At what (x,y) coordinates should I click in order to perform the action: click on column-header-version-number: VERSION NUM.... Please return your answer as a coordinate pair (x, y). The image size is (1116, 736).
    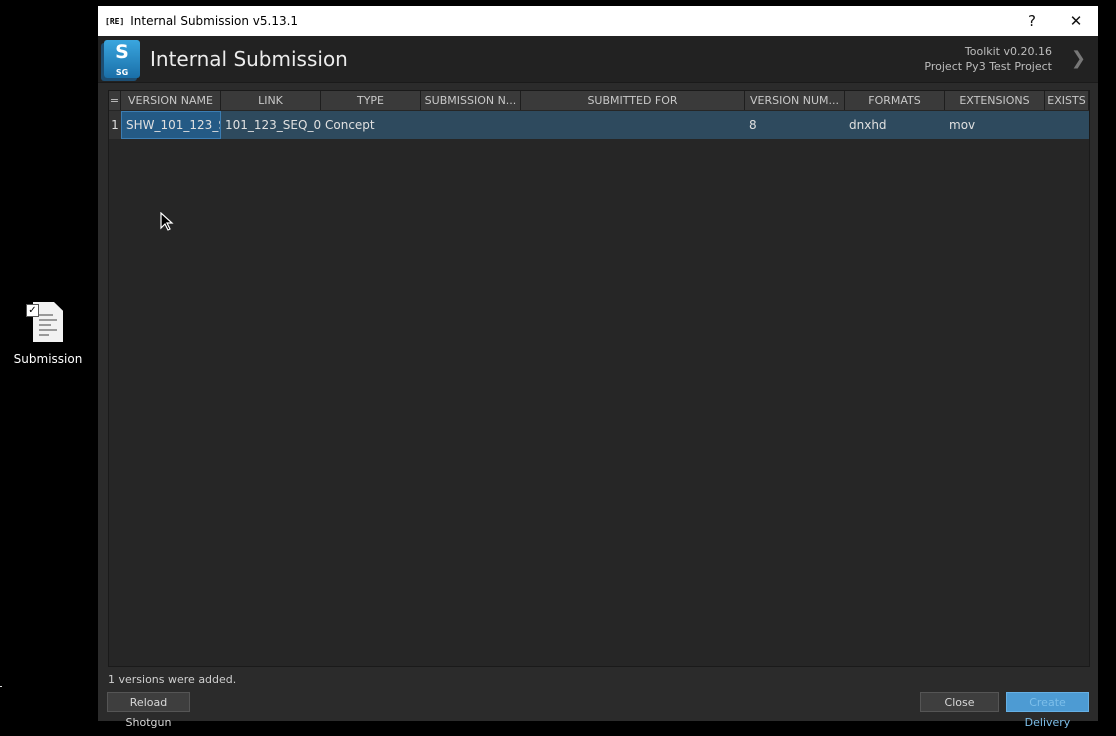
    Looking at the image, I should click on (795, 100).